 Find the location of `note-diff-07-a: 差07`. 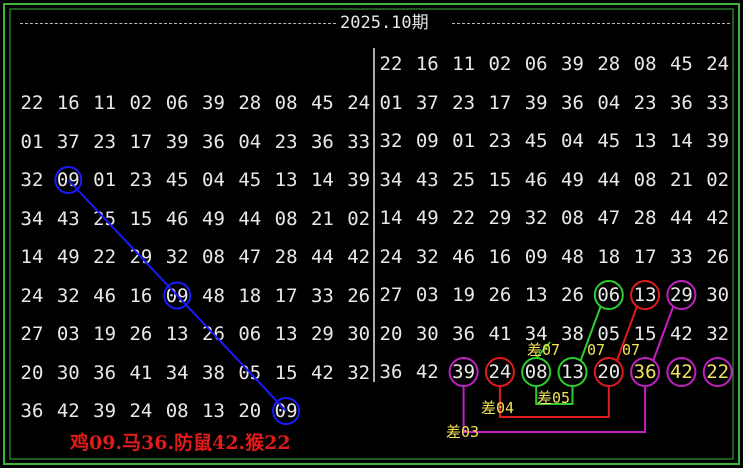

note-diff-07-a: 差07 is located at coordinates (544, 350).